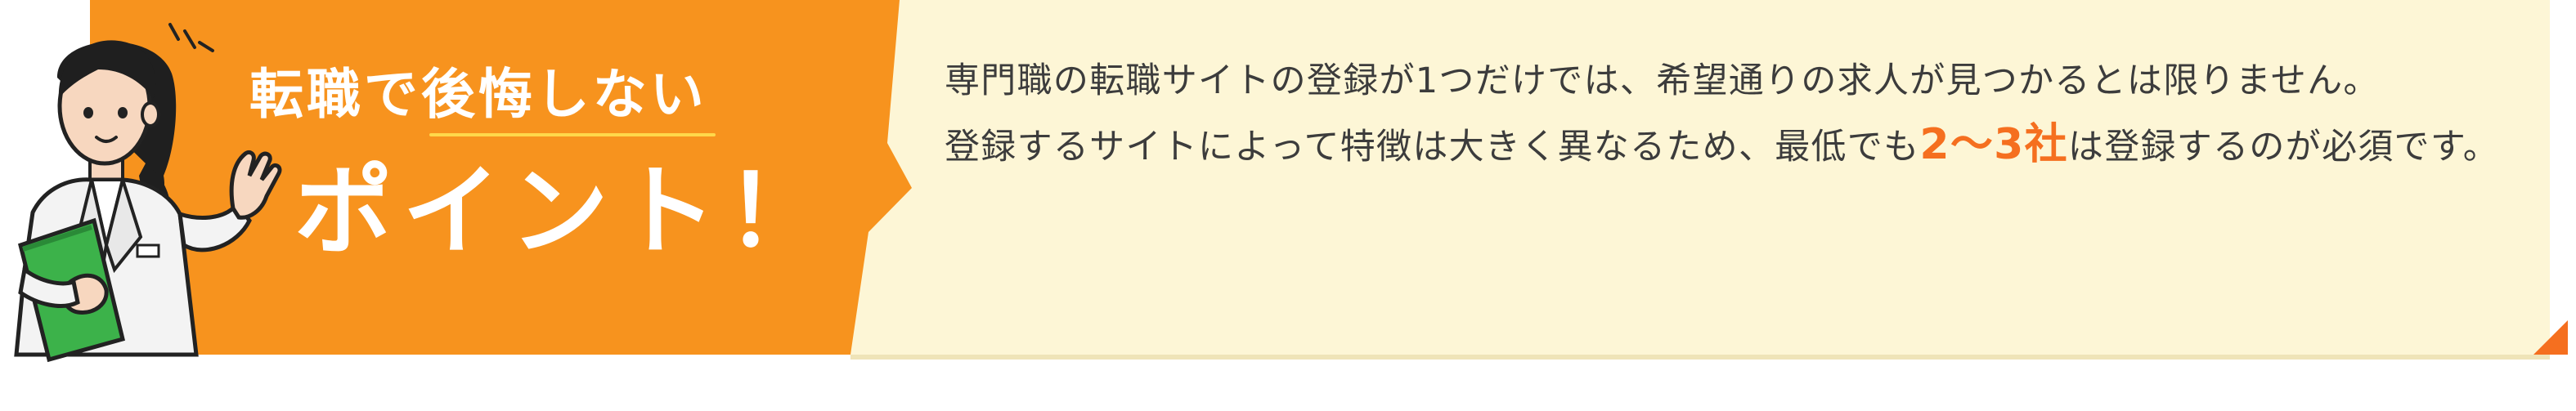 The image size is (2576, 411). What do you see at coordinates (1993, 144) in the screenshot?
I see `highlight-text: 2〜3社` at bounding box center [1993, 144].